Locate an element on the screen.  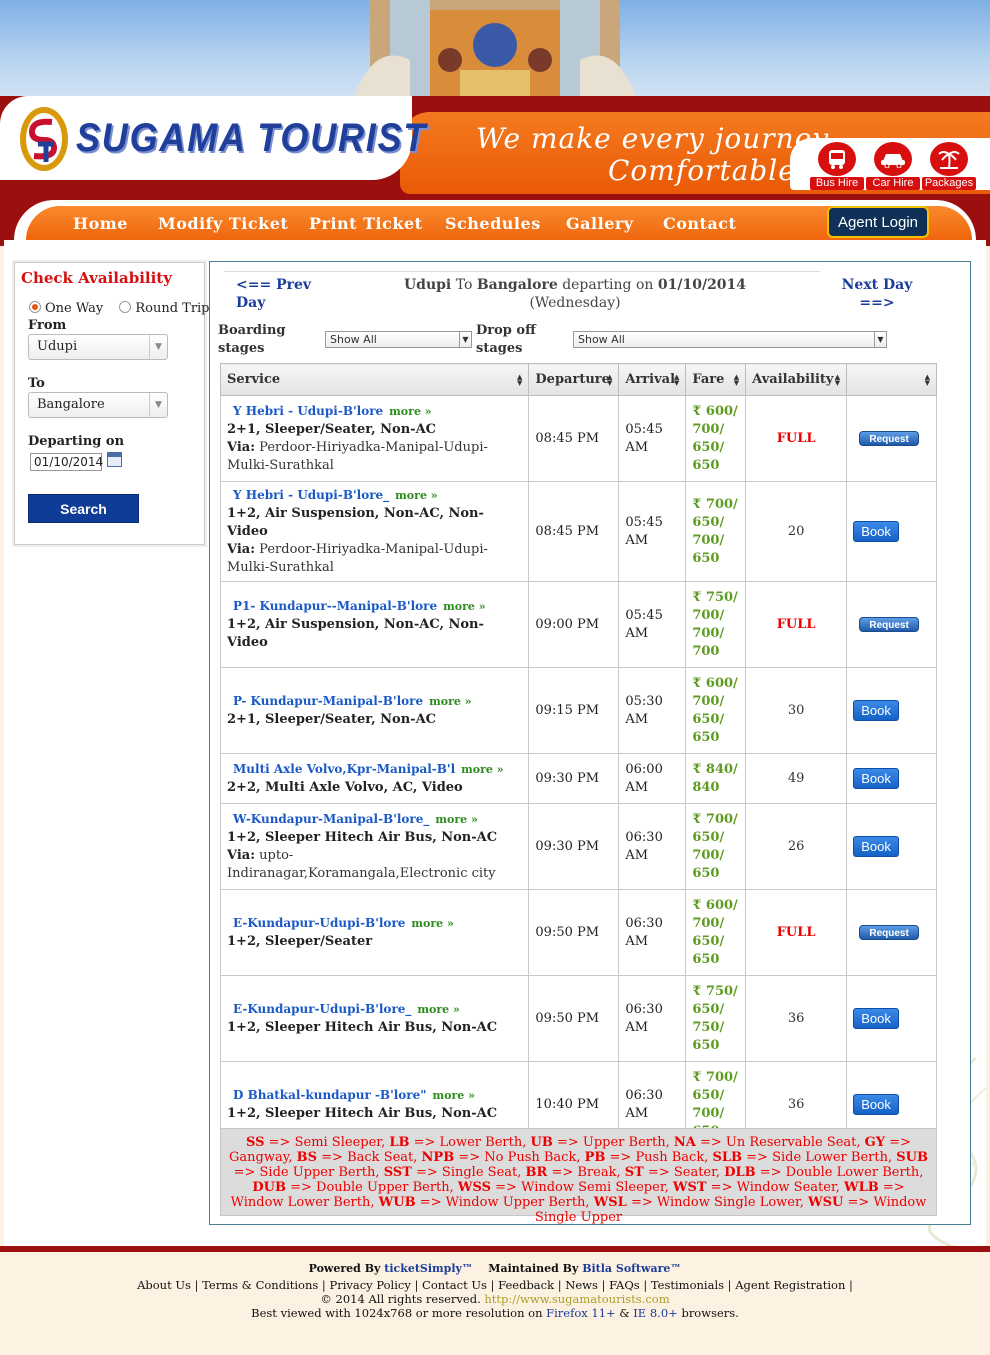
col-fare: Fare ▲ ▼ is located at coordinates (716, 379).